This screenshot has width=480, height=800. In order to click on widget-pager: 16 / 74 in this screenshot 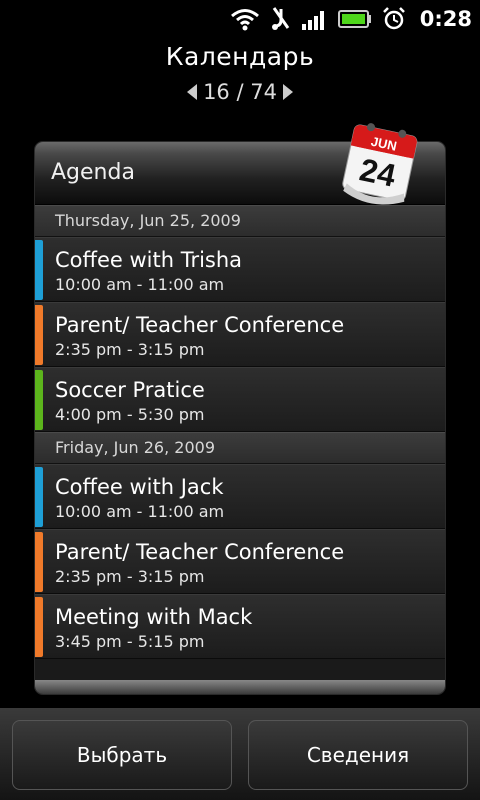, I will do `click(240, 92)`.